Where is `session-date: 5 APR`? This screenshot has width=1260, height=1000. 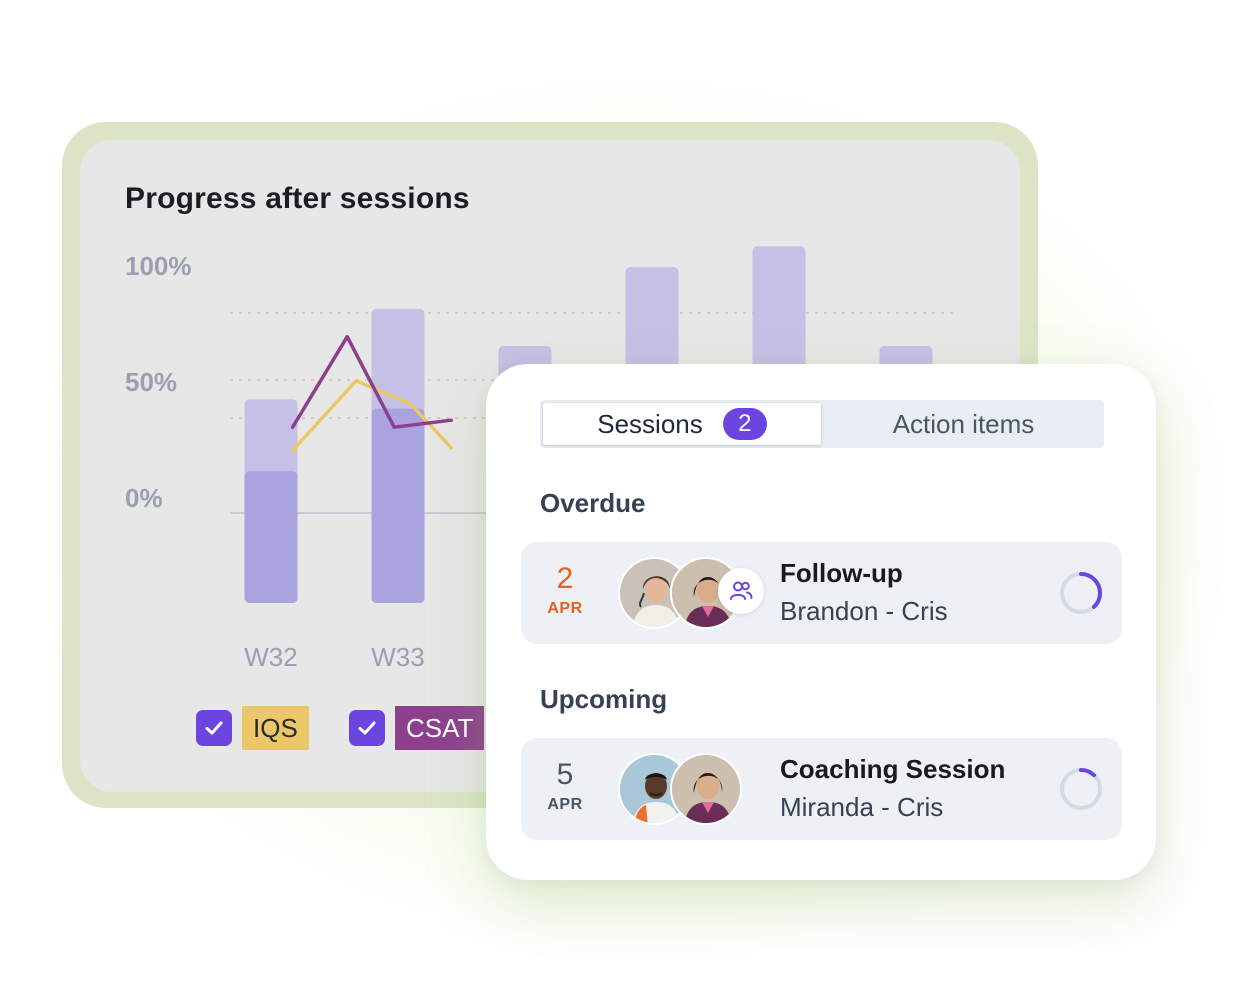
session-date: 5 APR is located at coordinates (565, 786).